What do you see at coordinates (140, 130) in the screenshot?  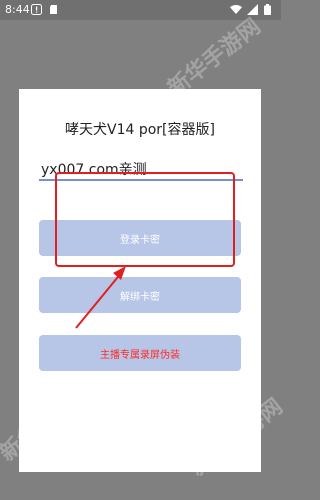 I see `dialog-title: 哮天犬V14 por[容器版]` at bounding box center [140, 130].